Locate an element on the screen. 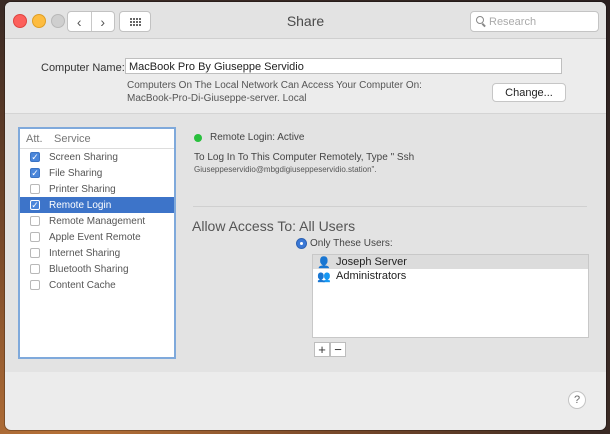 The image size is (610, 434). service-row: Internet Sharing is located at coordinates (97, 253).